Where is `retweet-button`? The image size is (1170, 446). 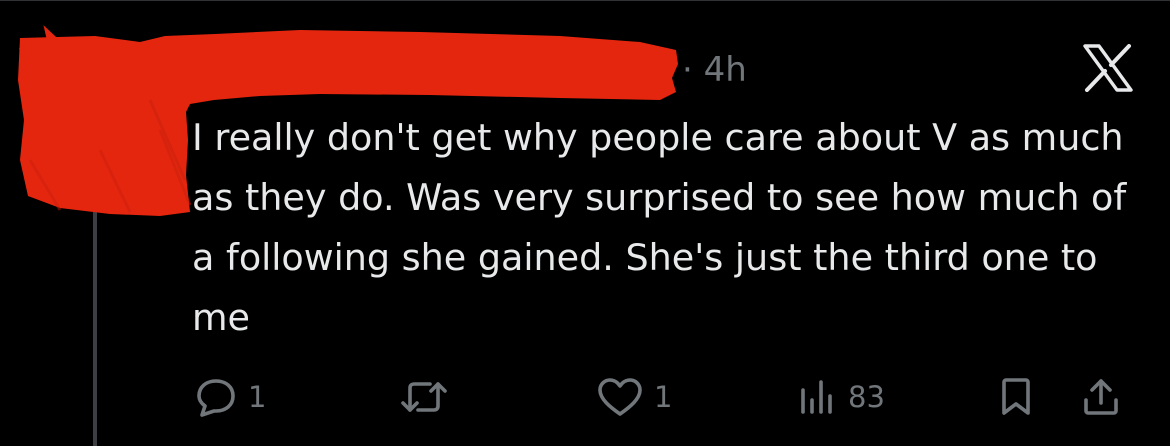 retweet-button is located at coordinates (429, 397).